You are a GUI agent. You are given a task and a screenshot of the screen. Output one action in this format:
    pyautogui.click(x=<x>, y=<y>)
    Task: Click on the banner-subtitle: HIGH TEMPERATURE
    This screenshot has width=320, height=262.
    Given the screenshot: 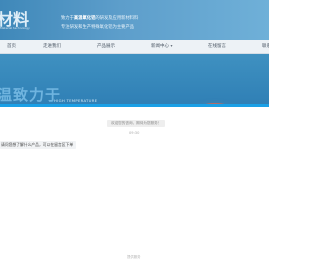 What is the action you would take?
    pyautogui.click(x=76, y=100)
    